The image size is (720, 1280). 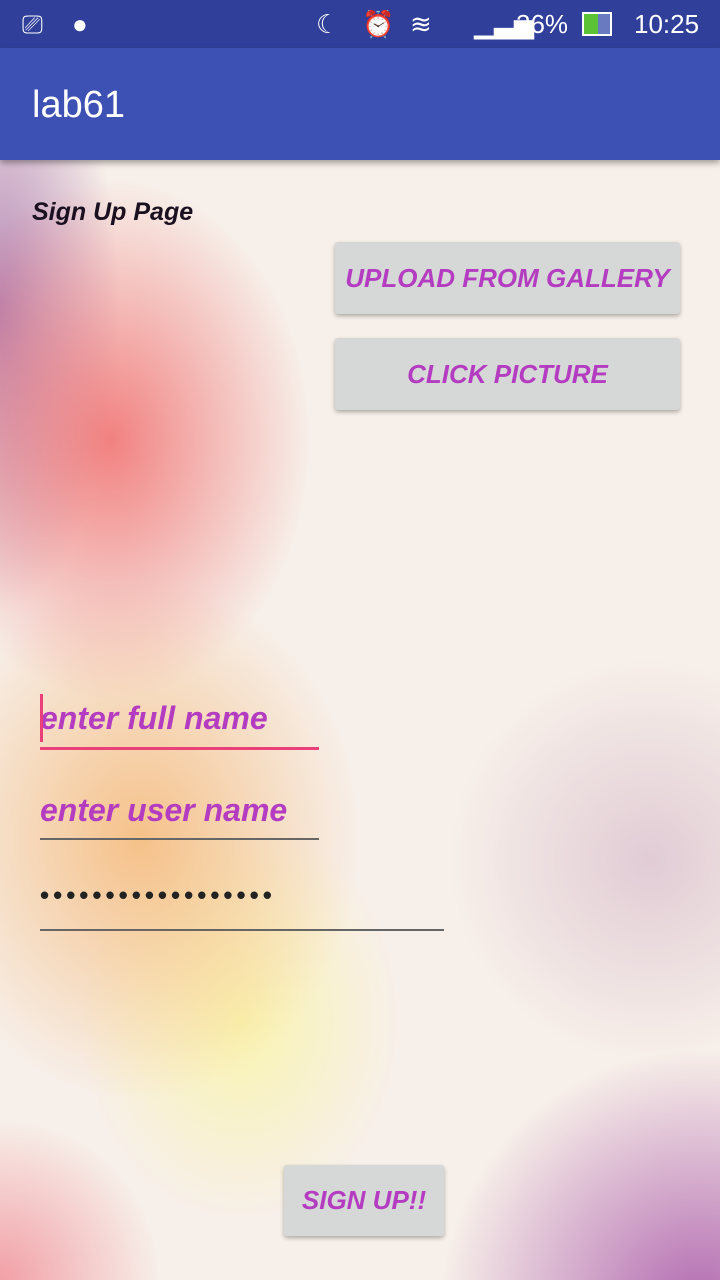 I want to click on battery-charging-icon, so click(x=597, y=24).